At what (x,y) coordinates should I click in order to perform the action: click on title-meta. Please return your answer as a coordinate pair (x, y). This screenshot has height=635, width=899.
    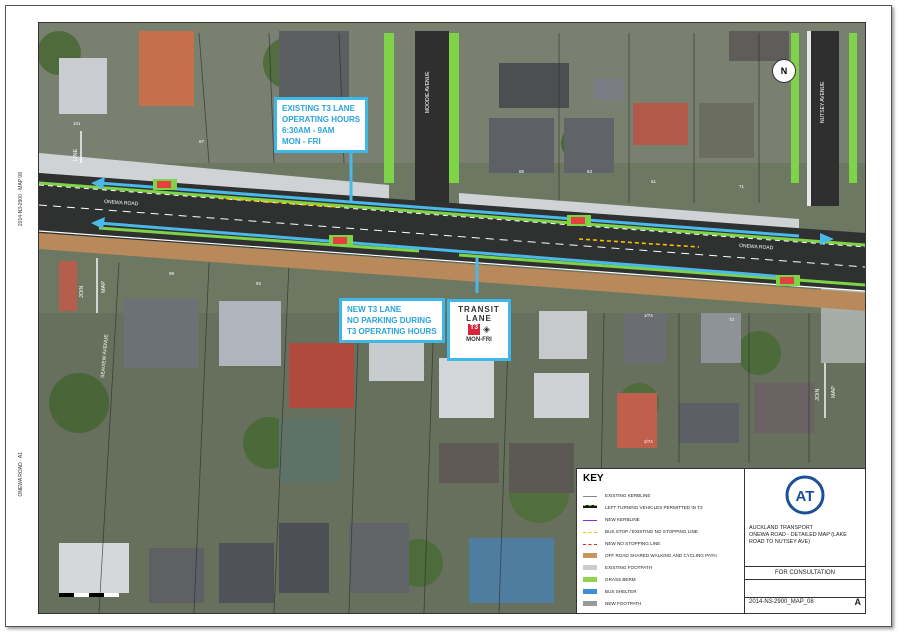
    Looking at the image, I should click on (805, 588).